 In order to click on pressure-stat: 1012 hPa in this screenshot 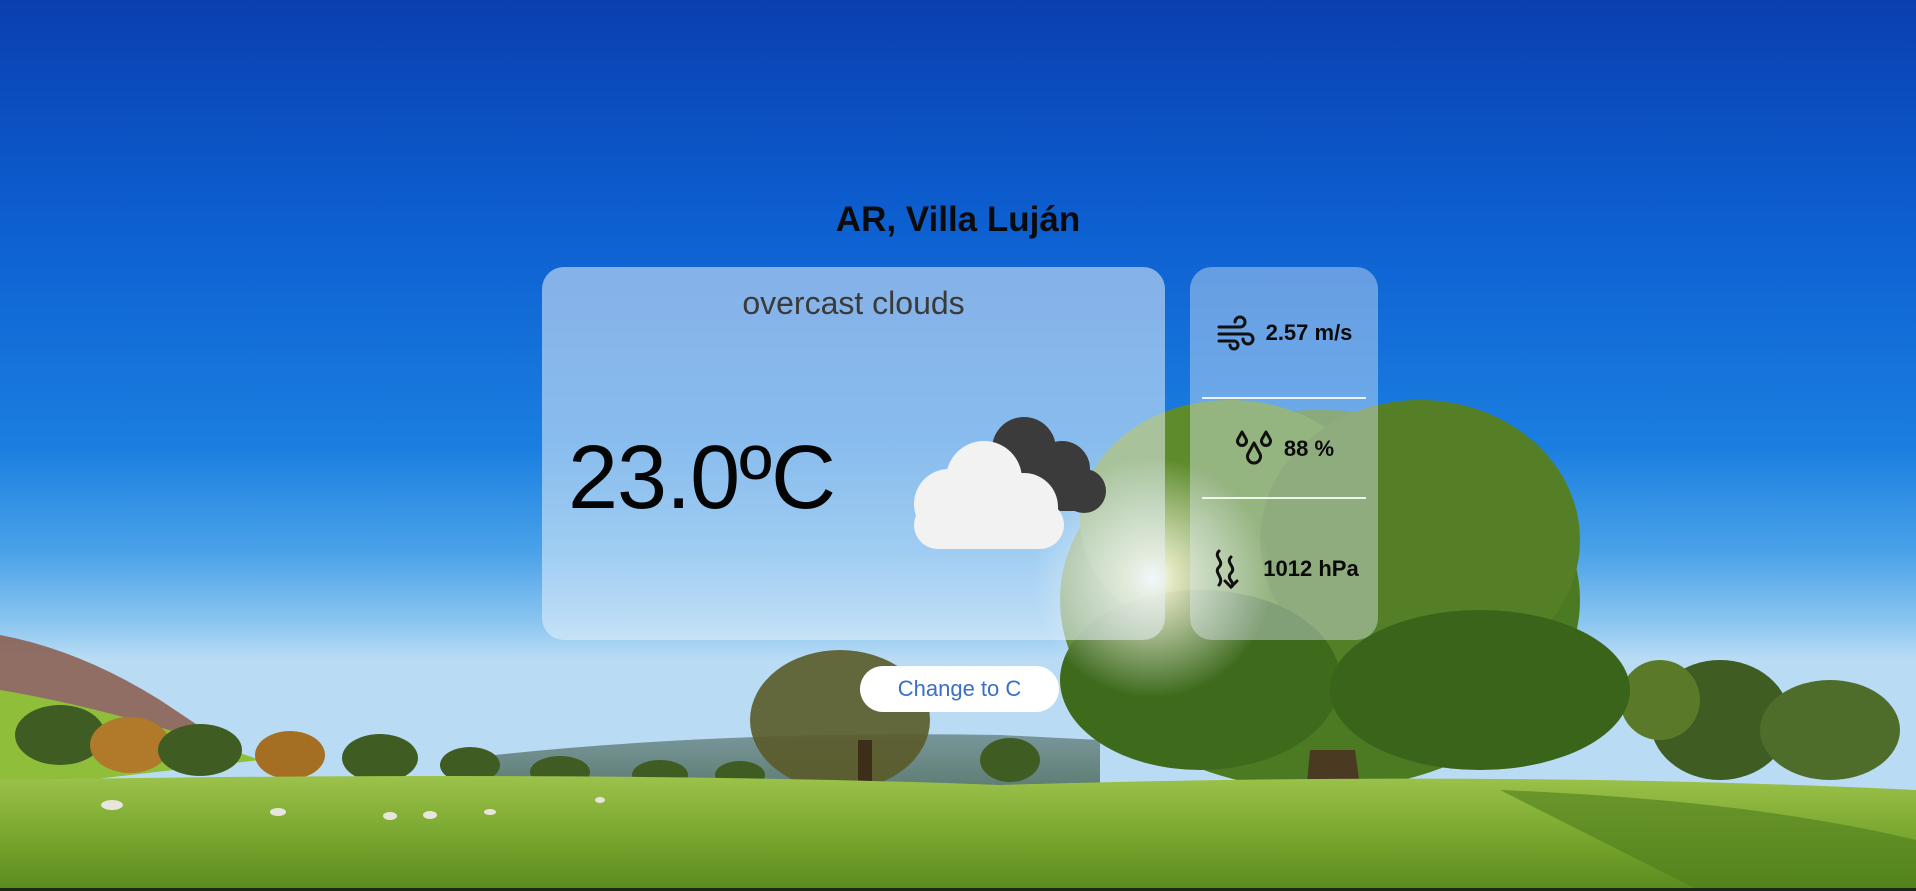, I will do `click(1284, 569)`.